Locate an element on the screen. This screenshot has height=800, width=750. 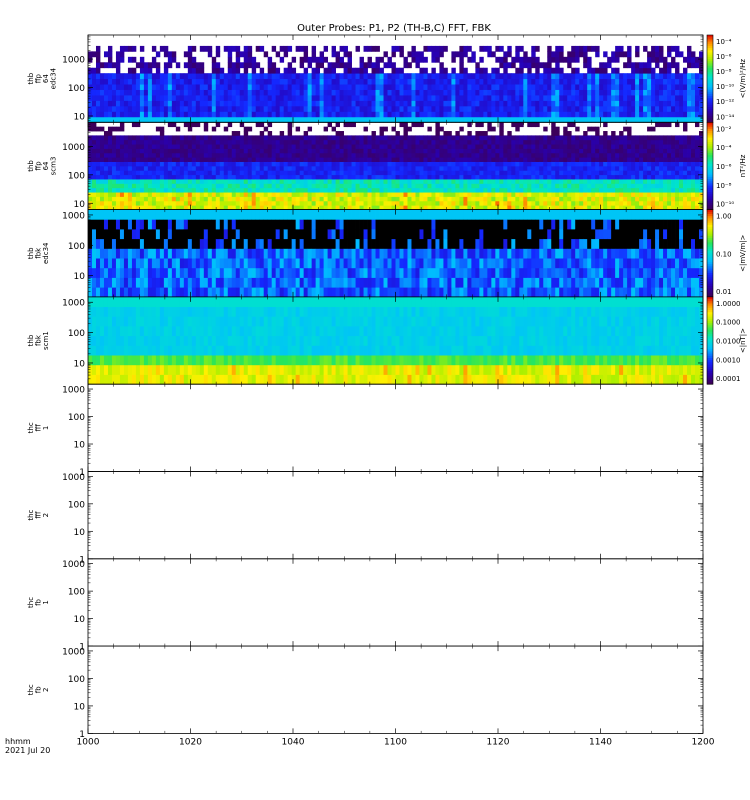
colorbar-tick-label: 1.0000 is located at coordinates (728, 304).